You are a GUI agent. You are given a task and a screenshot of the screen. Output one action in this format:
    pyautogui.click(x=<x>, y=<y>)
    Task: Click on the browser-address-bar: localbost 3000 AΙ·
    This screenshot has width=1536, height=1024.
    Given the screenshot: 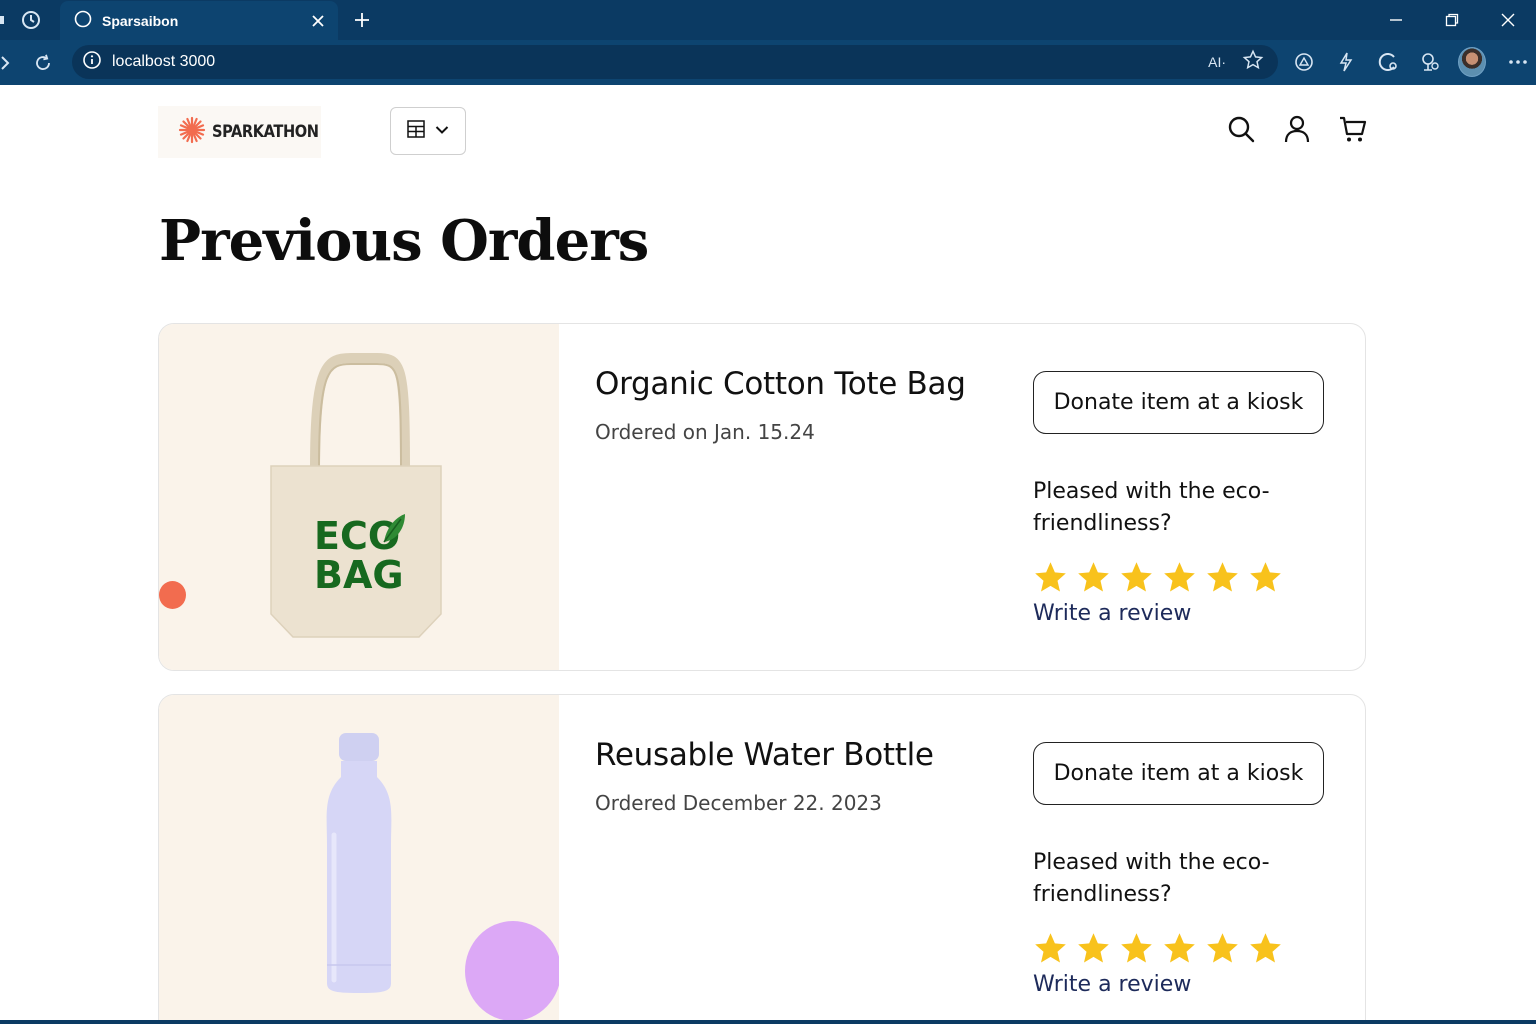 What is the action you would take?
    pyautogui.click(x=768, y=62)
    